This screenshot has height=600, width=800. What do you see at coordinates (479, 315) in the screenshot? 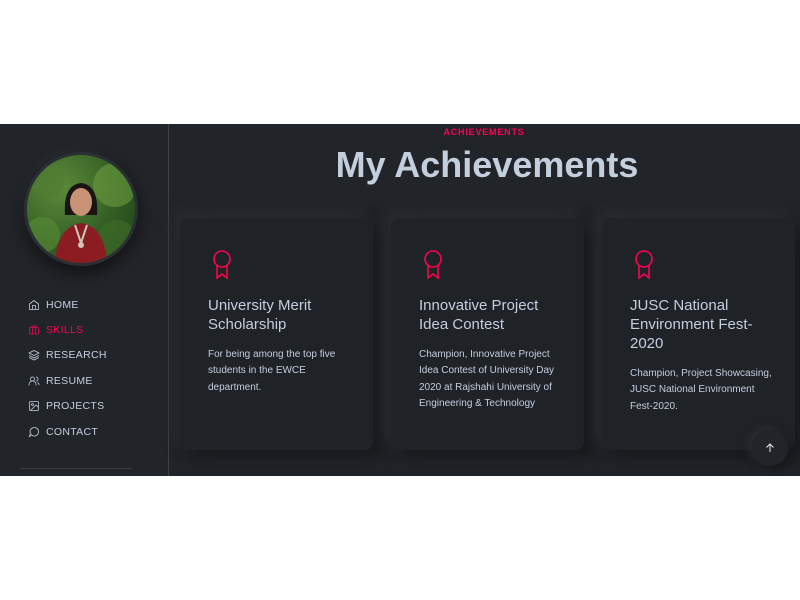
I see `achievement-title: Innovative Project Idea Contest` at bounding box center [479, 315].